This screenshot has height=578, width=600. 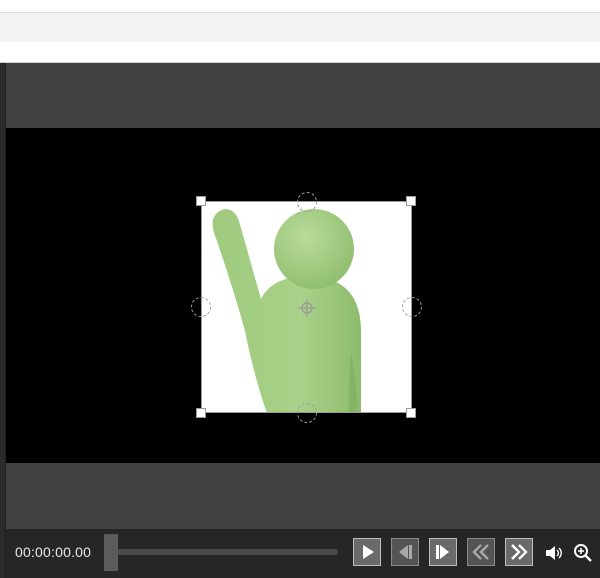 I want to click on playback-time: 00:00:00.00, so click(x=53, y=552).